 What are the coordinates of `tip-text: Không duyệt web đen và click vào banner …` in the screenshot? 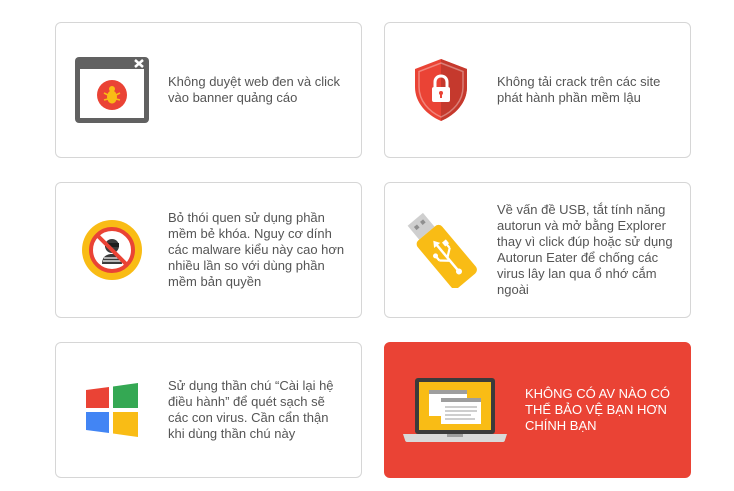 It's located at (254, 89).